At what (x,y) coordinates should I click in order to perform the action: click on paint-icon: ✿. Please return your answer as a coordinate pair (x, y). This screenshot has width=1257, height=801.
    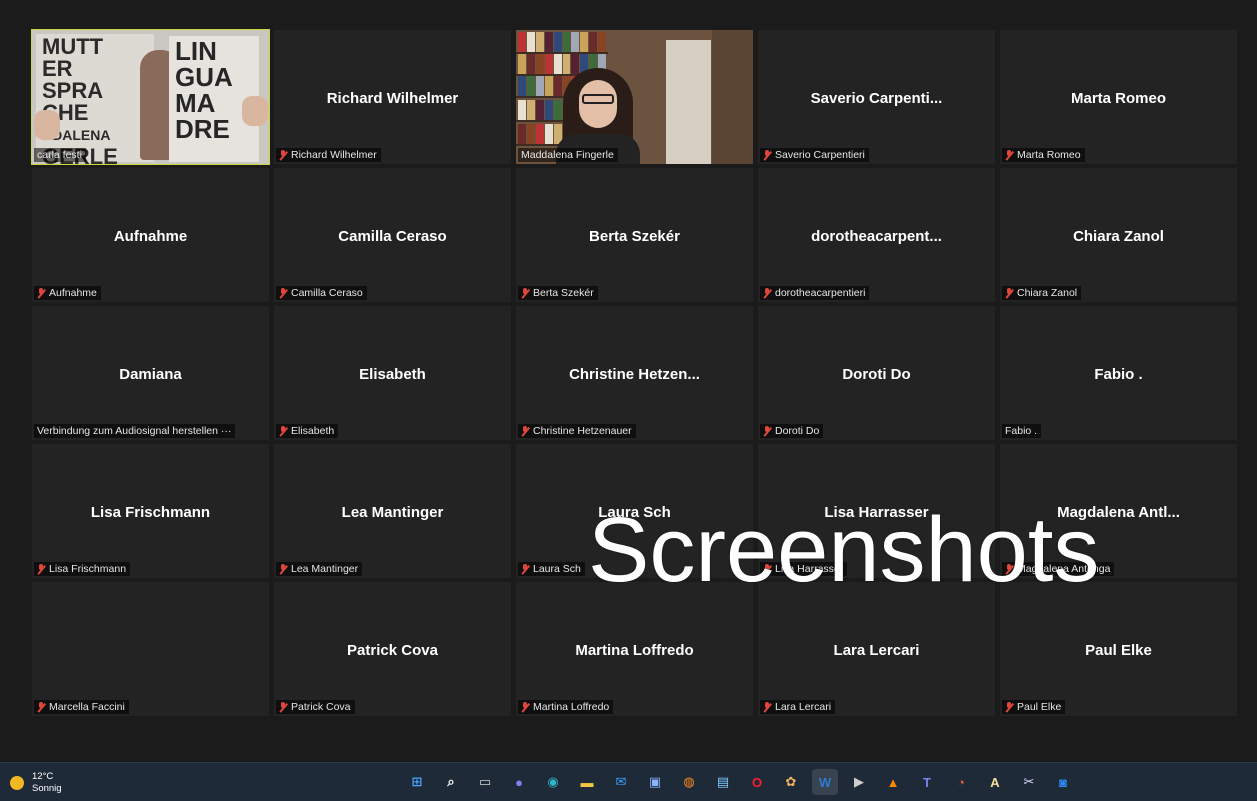
    Looking at the image, I should click on (791, 782).